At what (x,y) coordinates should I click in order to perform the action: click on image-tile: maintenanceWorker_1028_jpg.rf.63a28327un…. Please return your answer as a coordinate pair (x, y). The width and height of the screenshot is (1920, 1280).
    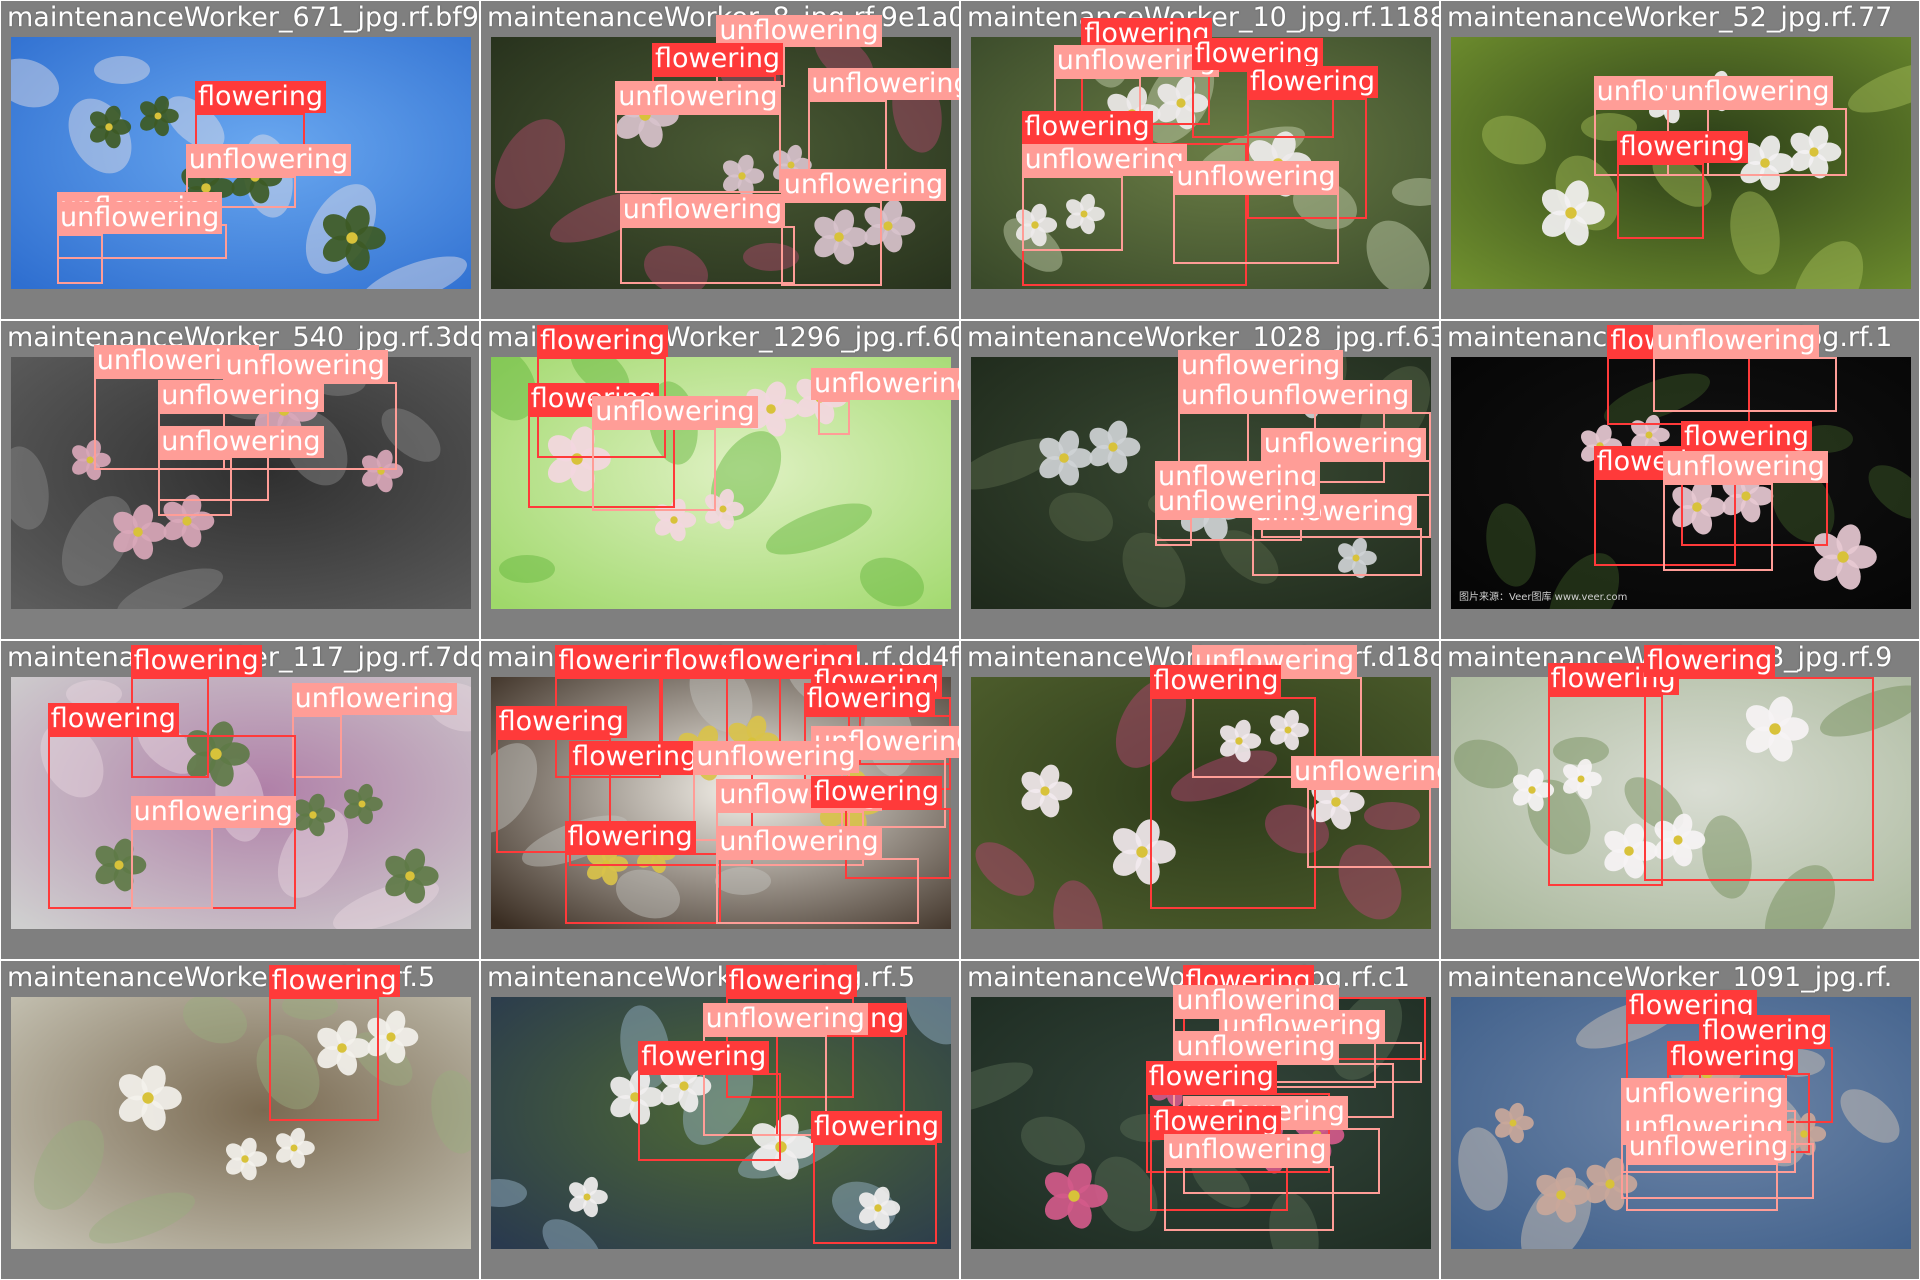
    Looking at the image, I should click on (1200, 480).